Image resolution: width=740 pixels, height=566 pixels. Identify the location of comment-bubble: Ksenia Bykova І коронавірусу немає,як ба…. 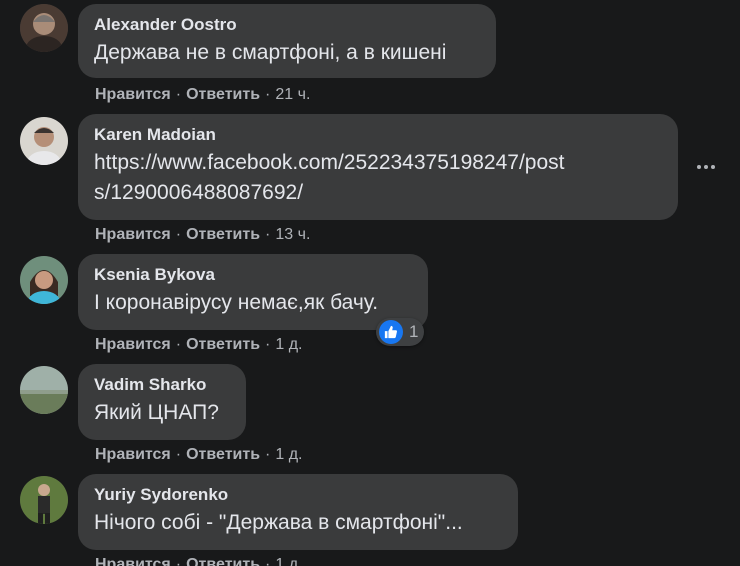
(253, 292).